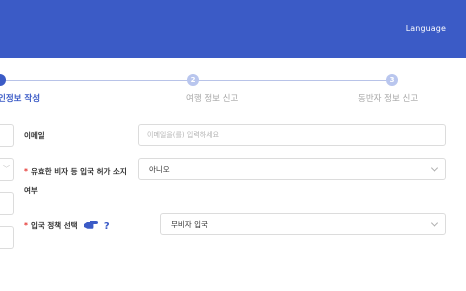 Image resolution: width=466 pixels, height=291 pixels. Describe the element at coordinates (31, 190) in the screenshot. I see `visa-label-line2: 여부` at that location.